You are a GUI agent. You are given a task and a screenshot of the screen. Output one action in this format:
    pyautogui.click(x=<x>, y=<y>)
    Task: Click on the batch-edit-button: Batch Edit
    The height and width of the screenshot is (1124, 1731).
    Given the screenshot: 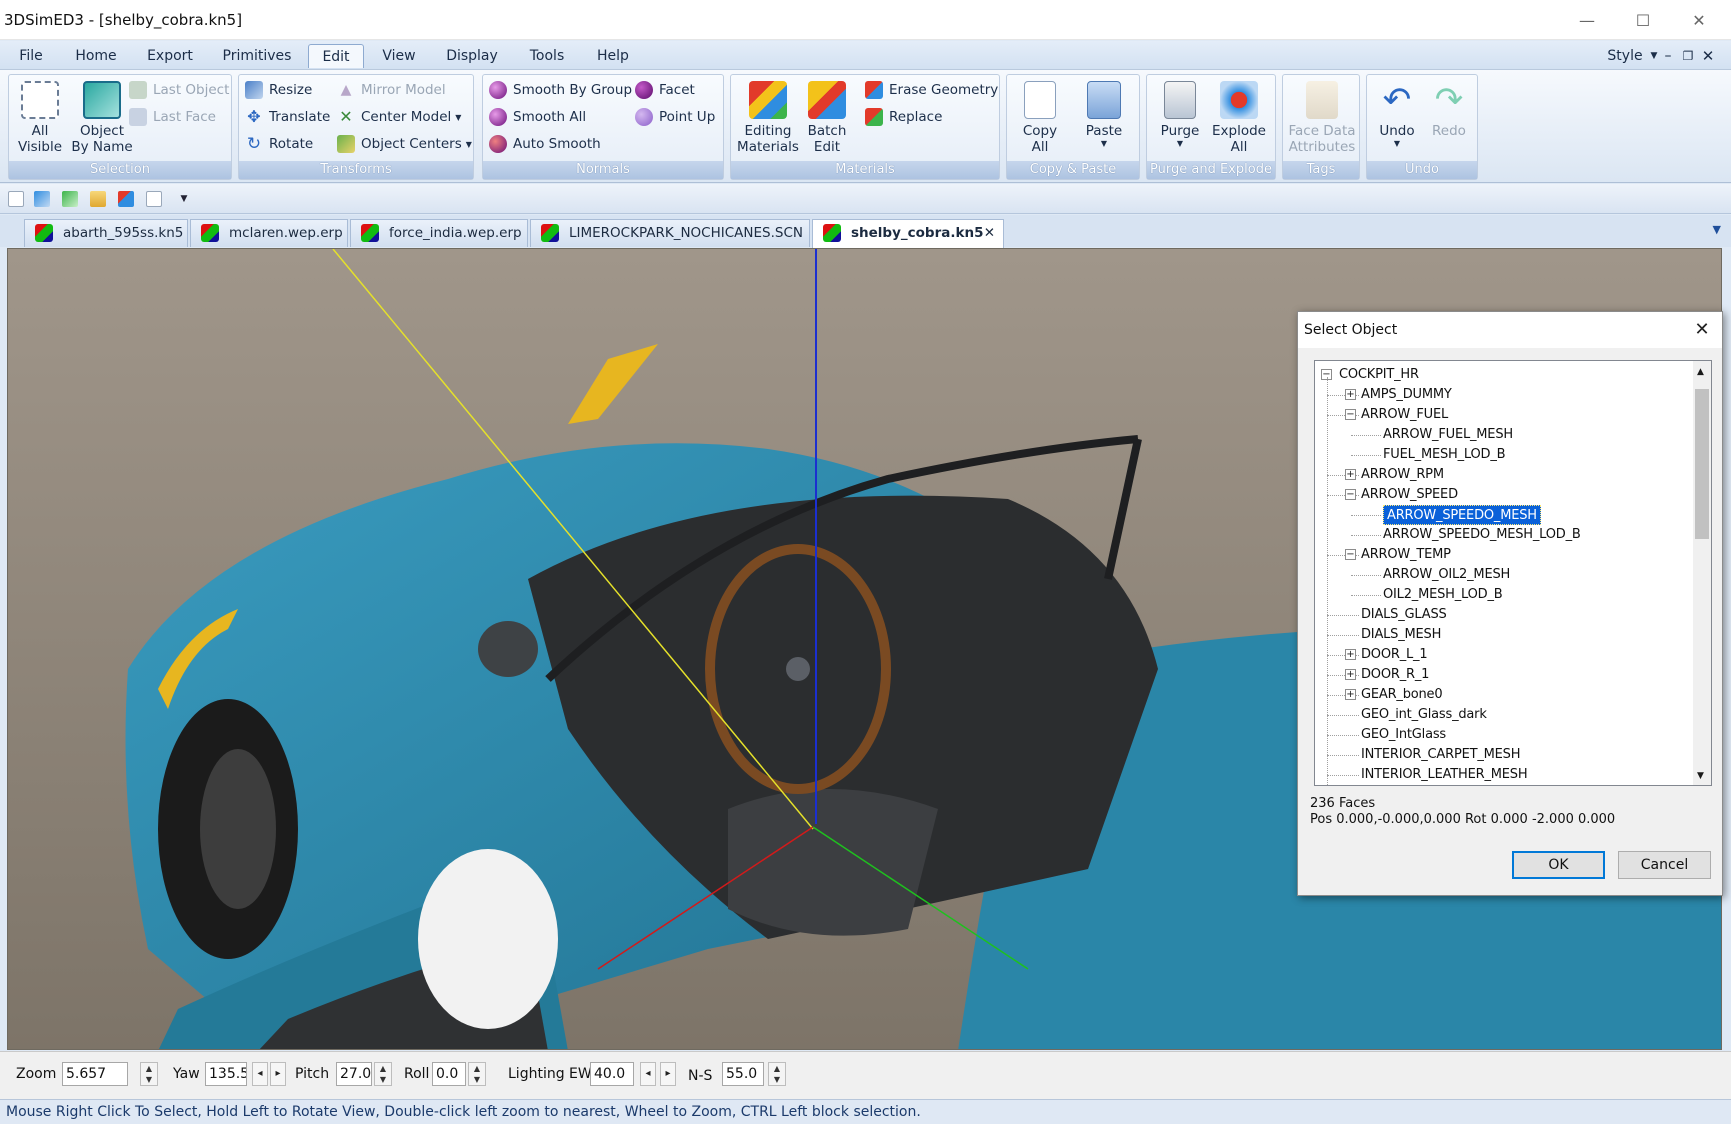 What is the action you would take?
    pyautogui.click(x=827, y=115)
    